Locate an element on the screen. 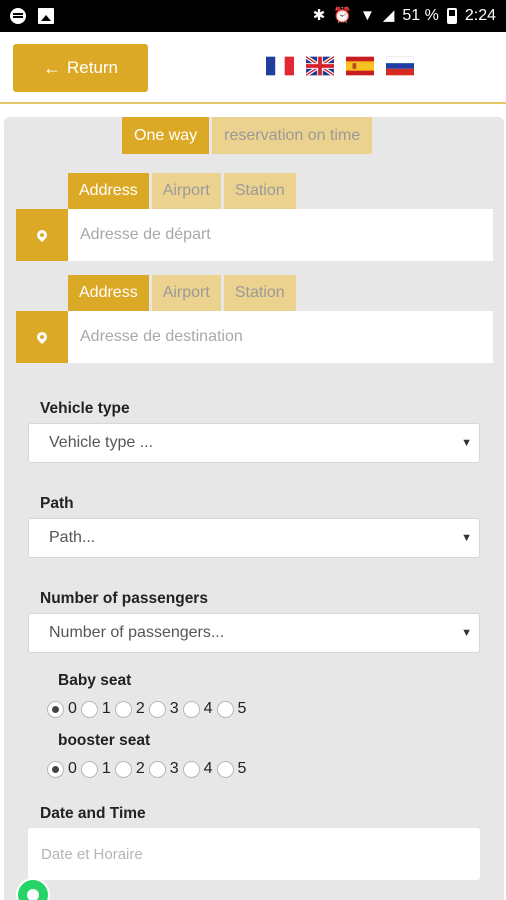 The width and height of the screenshot is (506, 900). vehicle-type-label: Vehicle type is located at coordinates (85, 408).